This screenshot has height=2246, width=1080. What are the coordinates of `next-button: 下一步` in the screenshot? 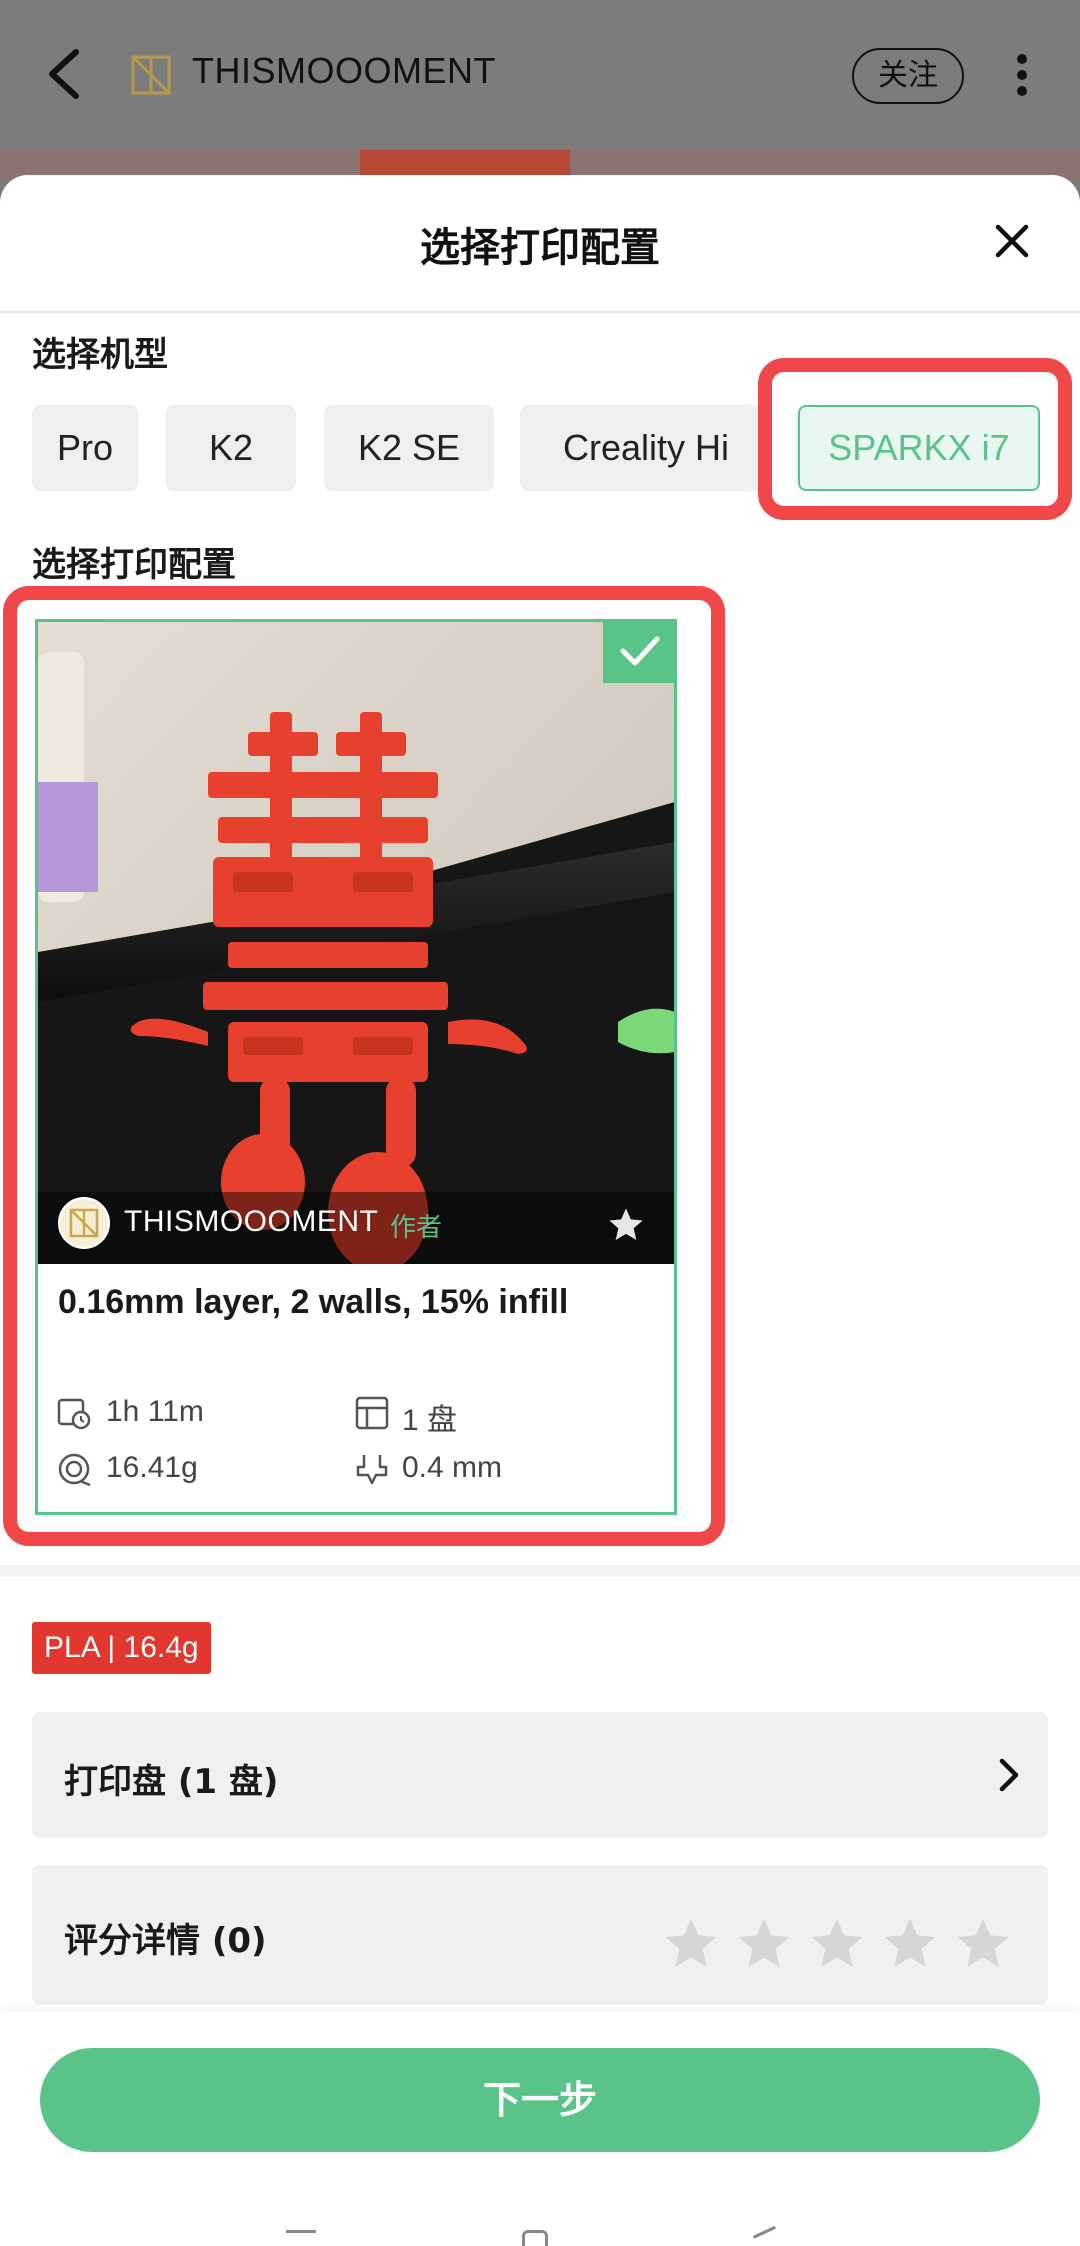 It's located at (540, 2100).